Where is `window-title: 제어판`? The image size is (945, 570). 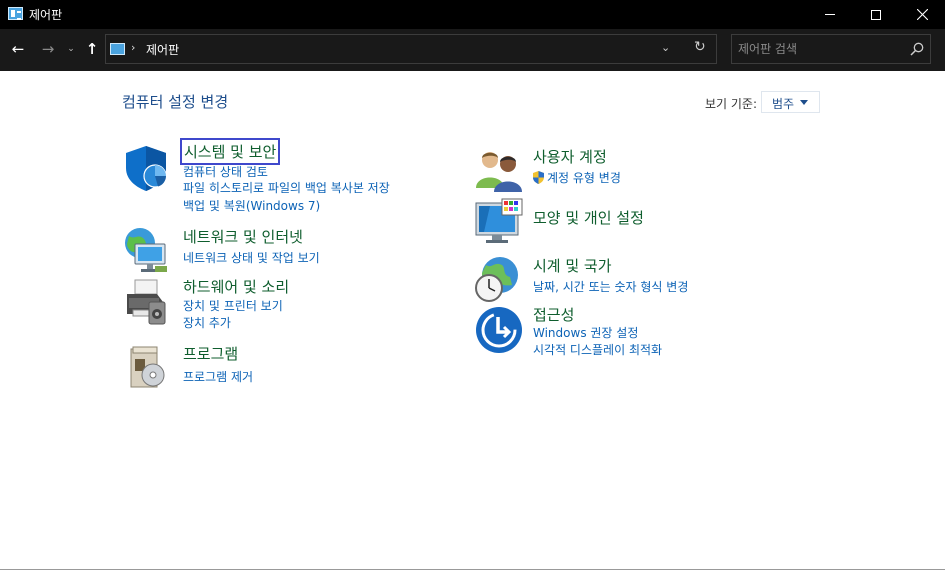
window-title: 제어판 is located at coordinates (46, 15).